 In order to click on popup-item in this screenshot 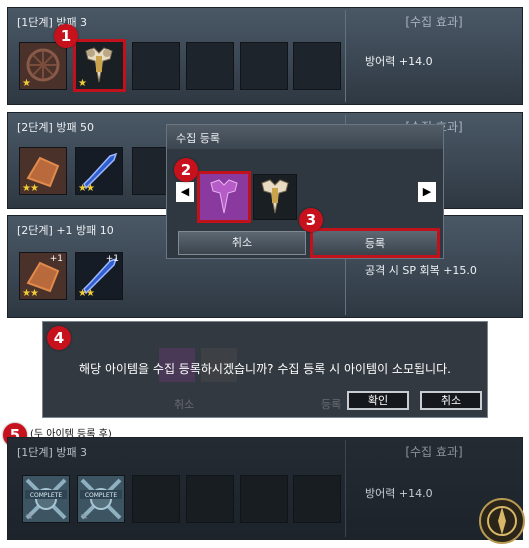, I will do `click(275, 197)`.